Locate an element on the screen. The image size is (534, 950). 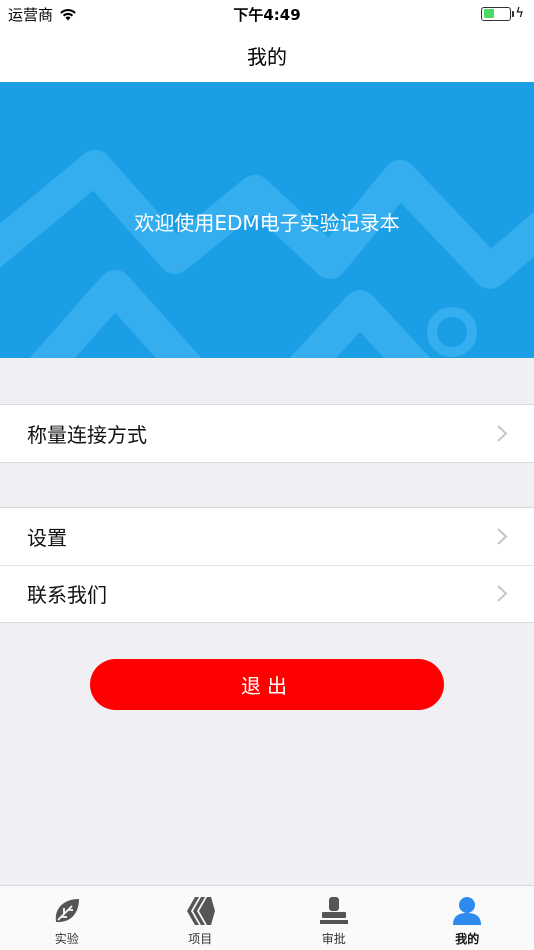
menu-item-label: 称量连接方式 is located at coordinates (87, 435).